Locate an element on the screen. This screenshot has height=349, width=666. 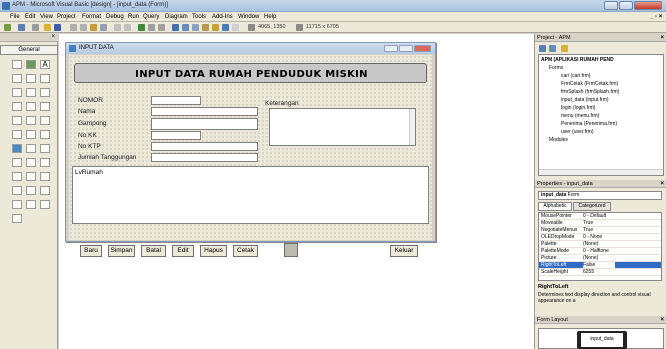
redo-icon is located at coordinates (127, 27).